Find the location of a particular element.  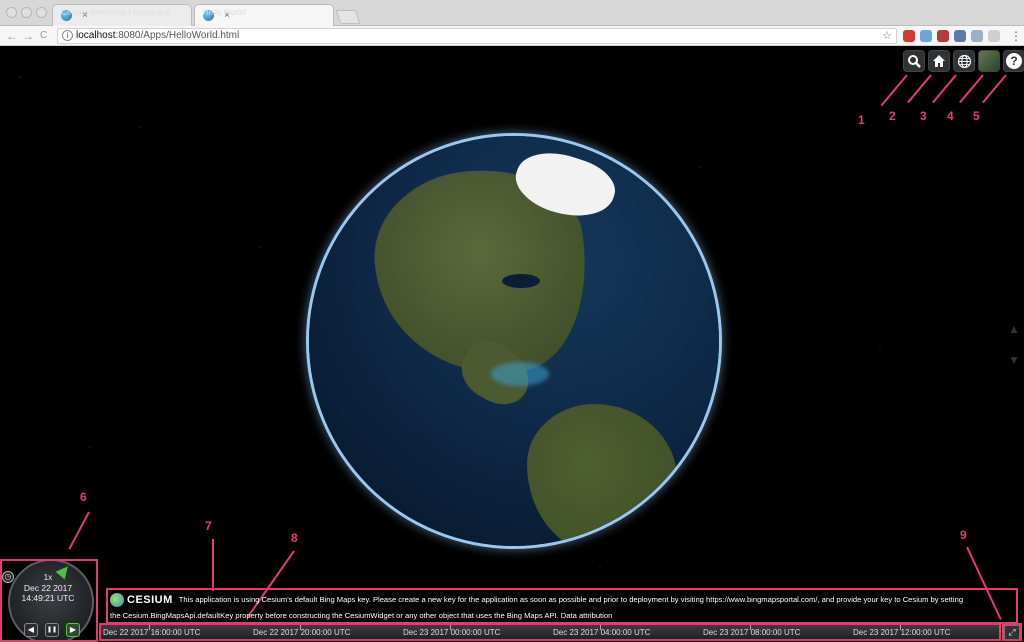

bookmark-star-icon: ☆ is located at coordinates (887, 36).